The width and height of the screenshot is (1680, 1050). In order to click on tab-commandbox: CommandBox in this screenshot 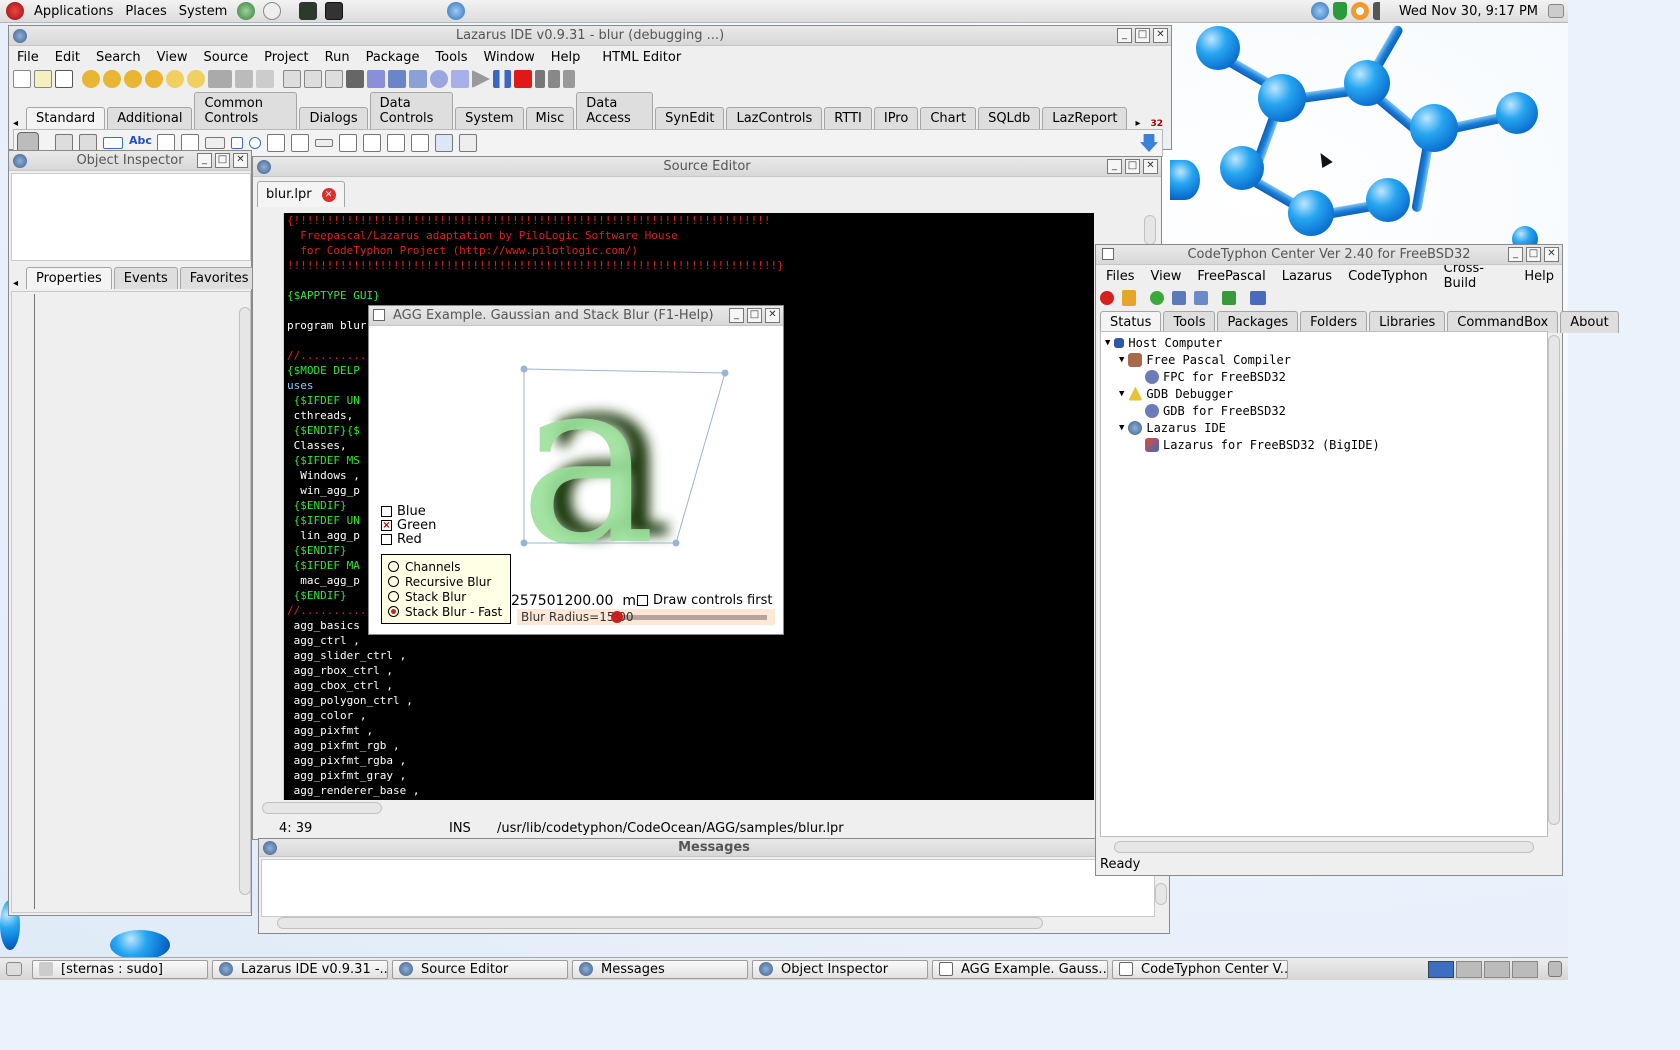, I will do `click(1503, 322)`.